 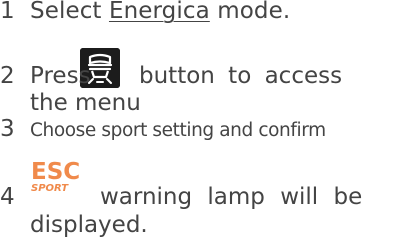 What do you see at coordinates (7, 12) in the screenshot?
I see `step-1-number: 1` at bounding box center [7, 12].